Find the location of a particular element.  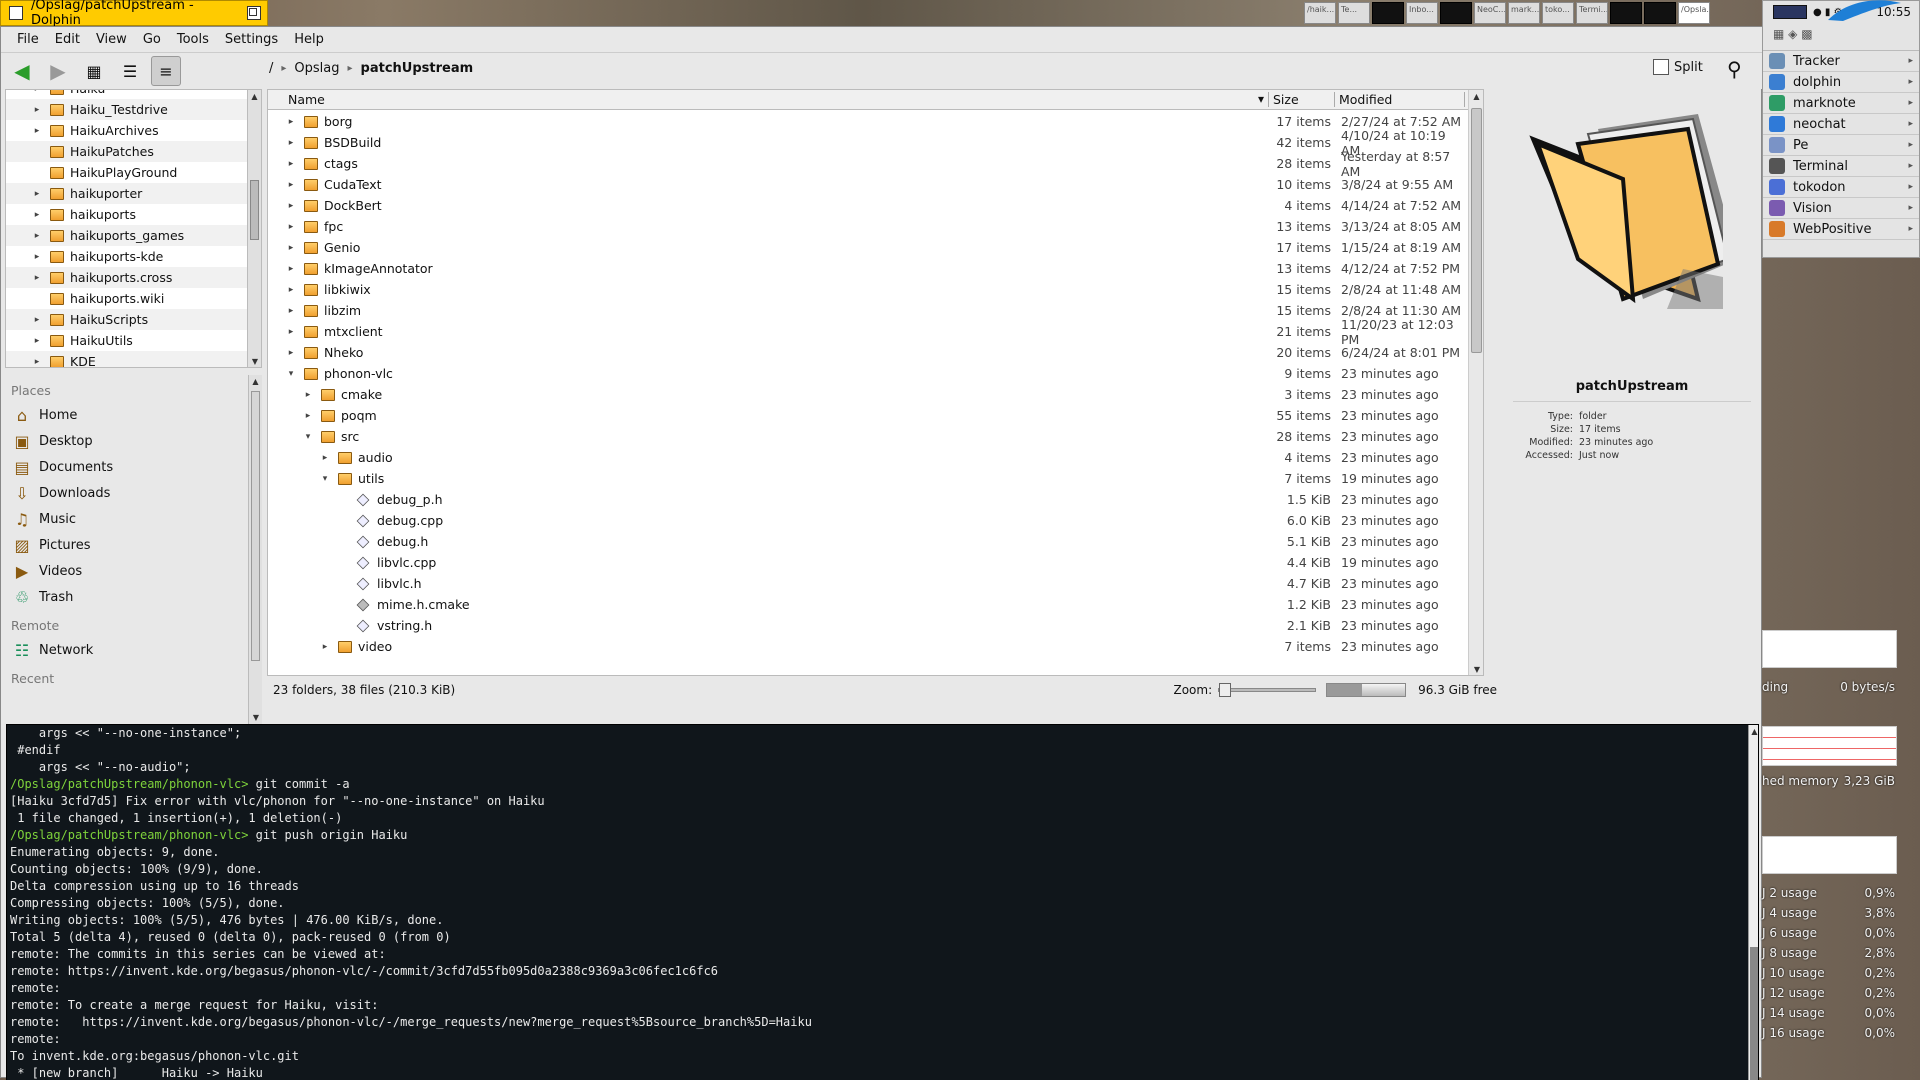

file-row: vstring.h 2.1 KiB 23 minutes ago is located at coordinates (868, 625).